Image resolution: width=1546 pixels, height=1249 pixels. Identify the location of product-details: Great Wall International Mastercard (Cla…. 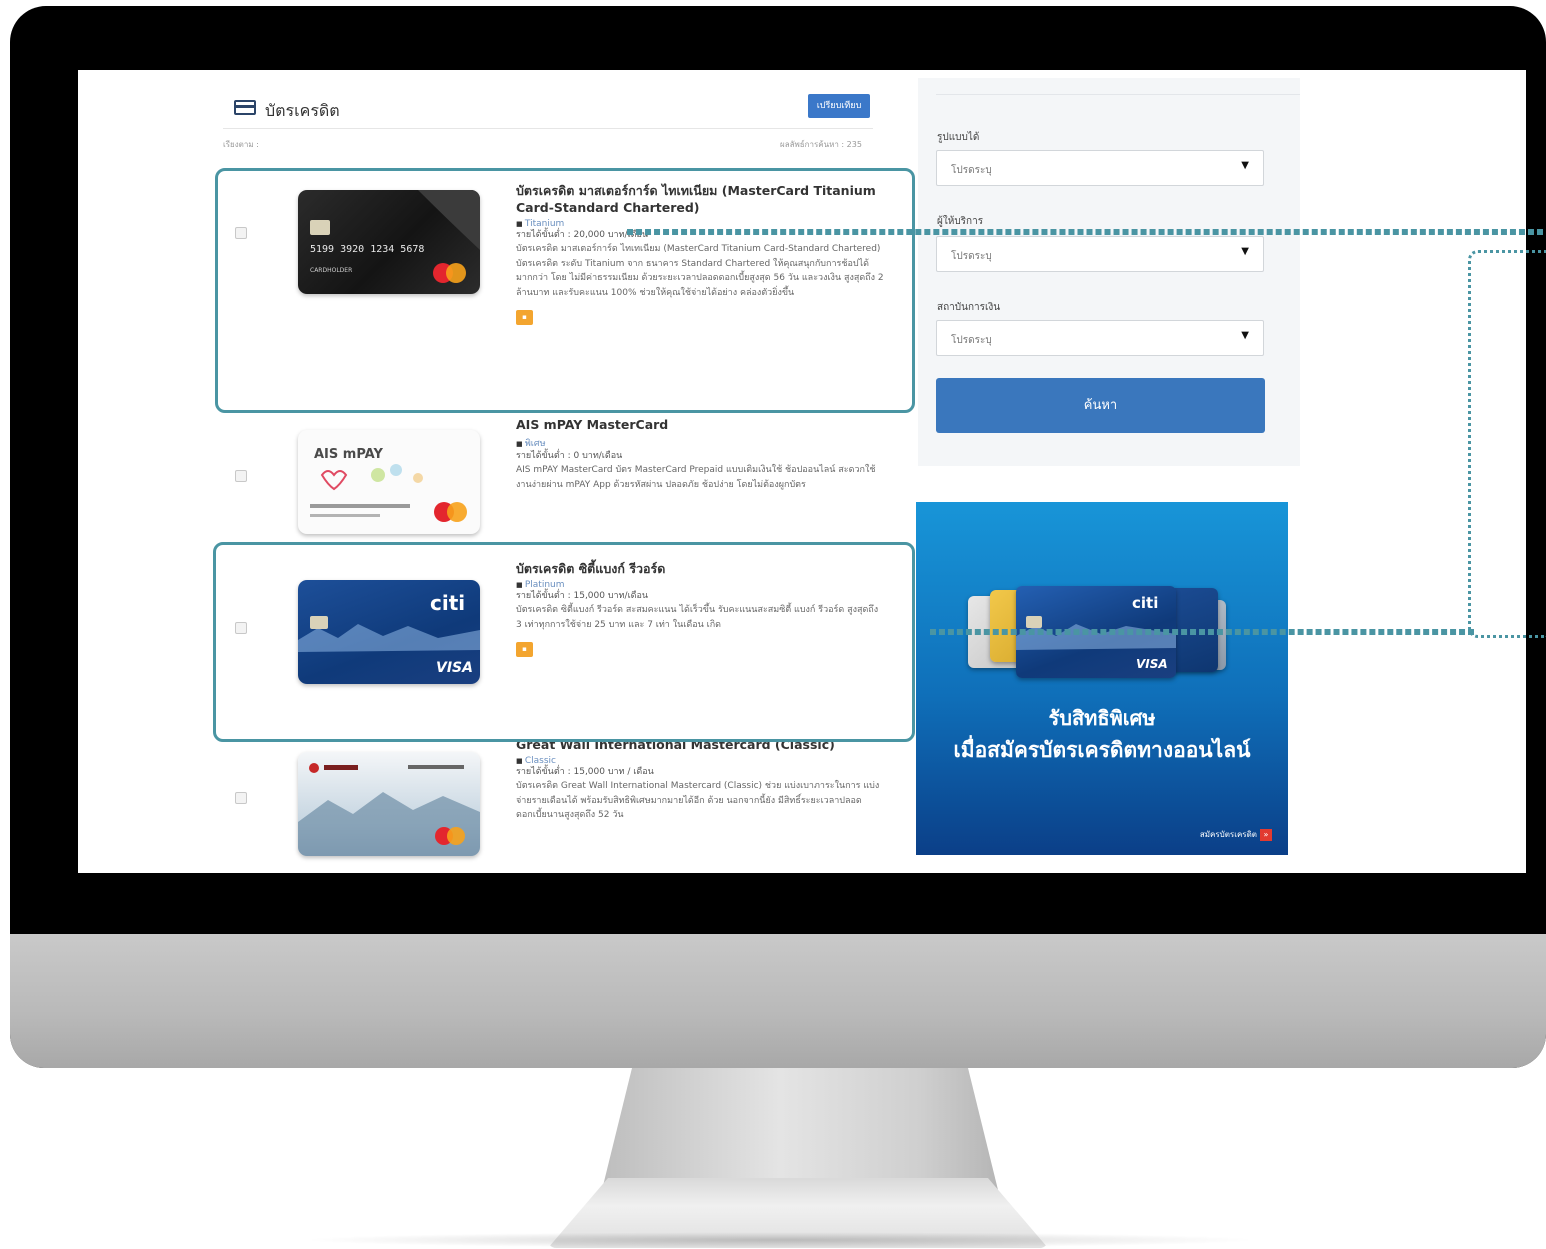
(701, 779).